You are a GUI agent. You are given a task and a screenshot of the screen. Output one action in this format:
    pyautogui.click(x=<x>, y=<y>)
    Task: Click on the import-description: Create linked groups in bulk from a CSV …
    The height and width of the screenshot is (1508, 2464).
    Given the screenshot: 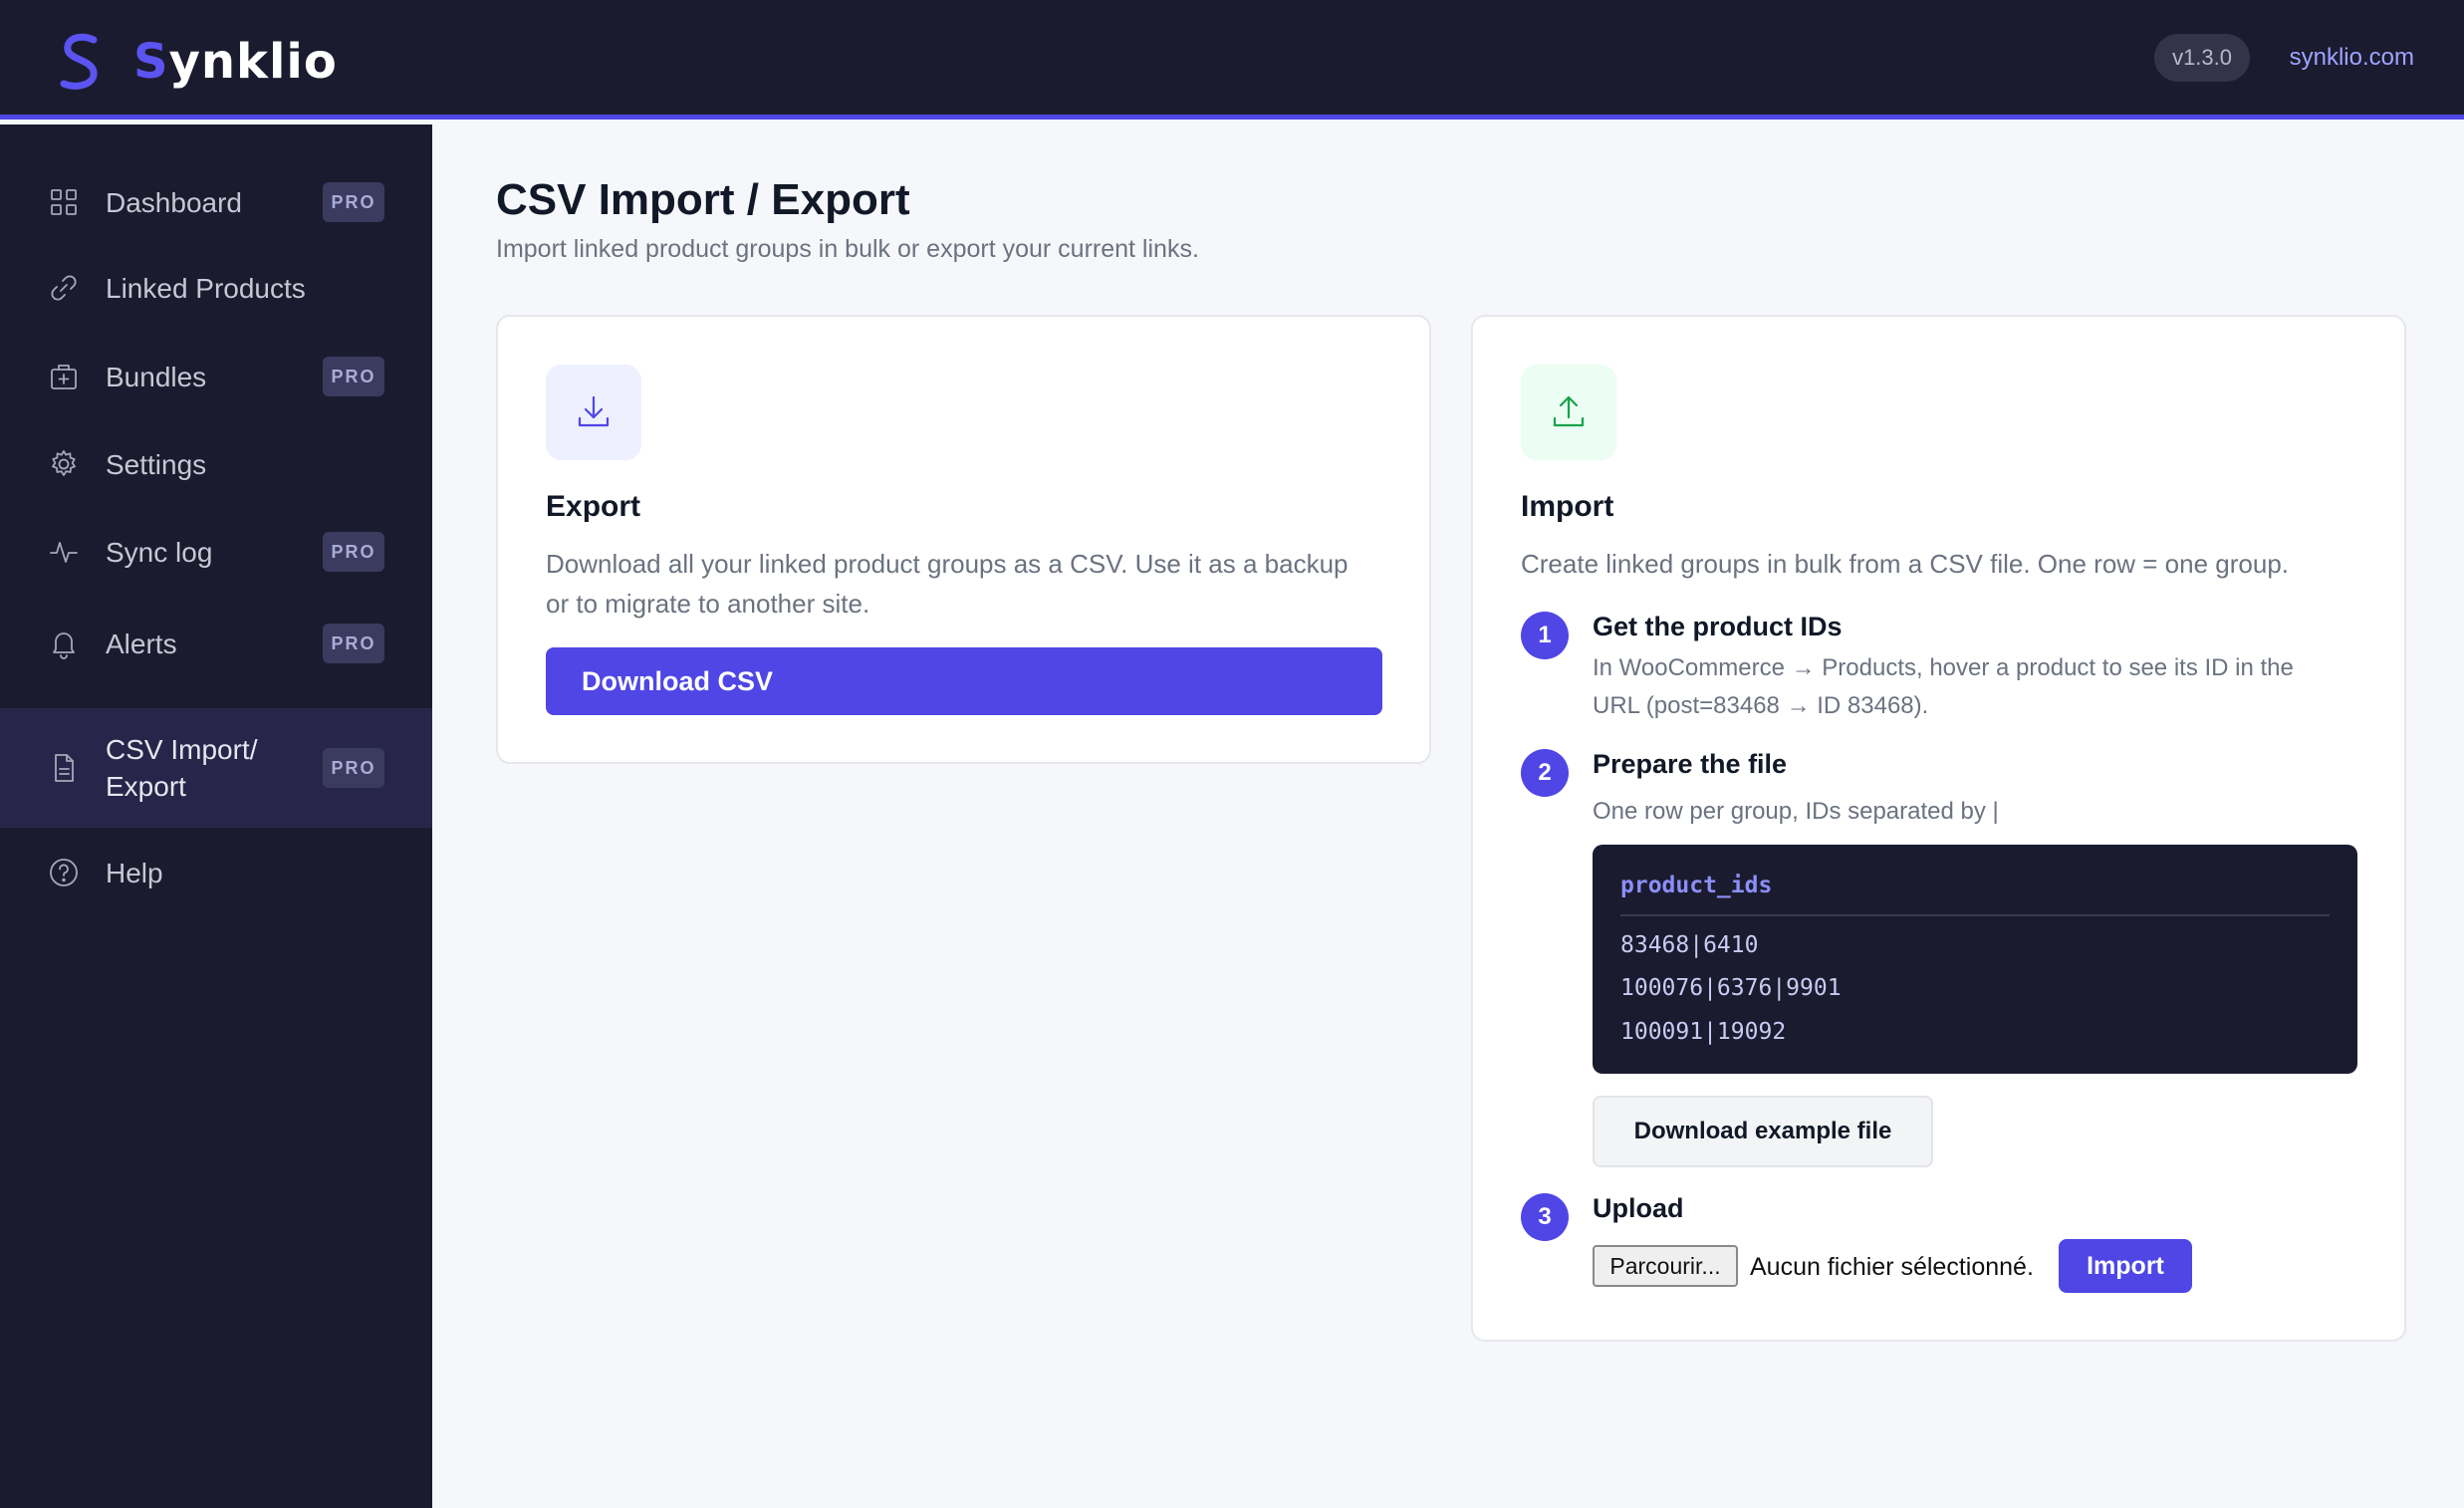 What is the action you would take?
    pyautogui.click(x=1905, y=564)
    